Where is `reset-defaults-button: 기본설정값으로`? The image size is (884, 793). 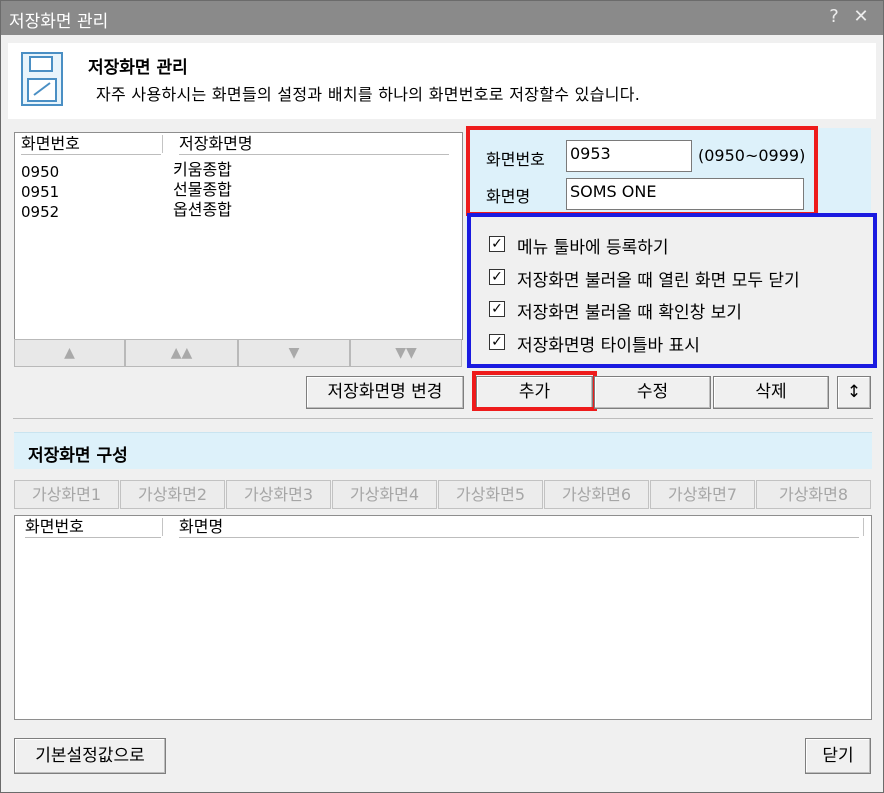
reset-defaults-button: 기본설정값으로 is located at coordinates (90, 756).